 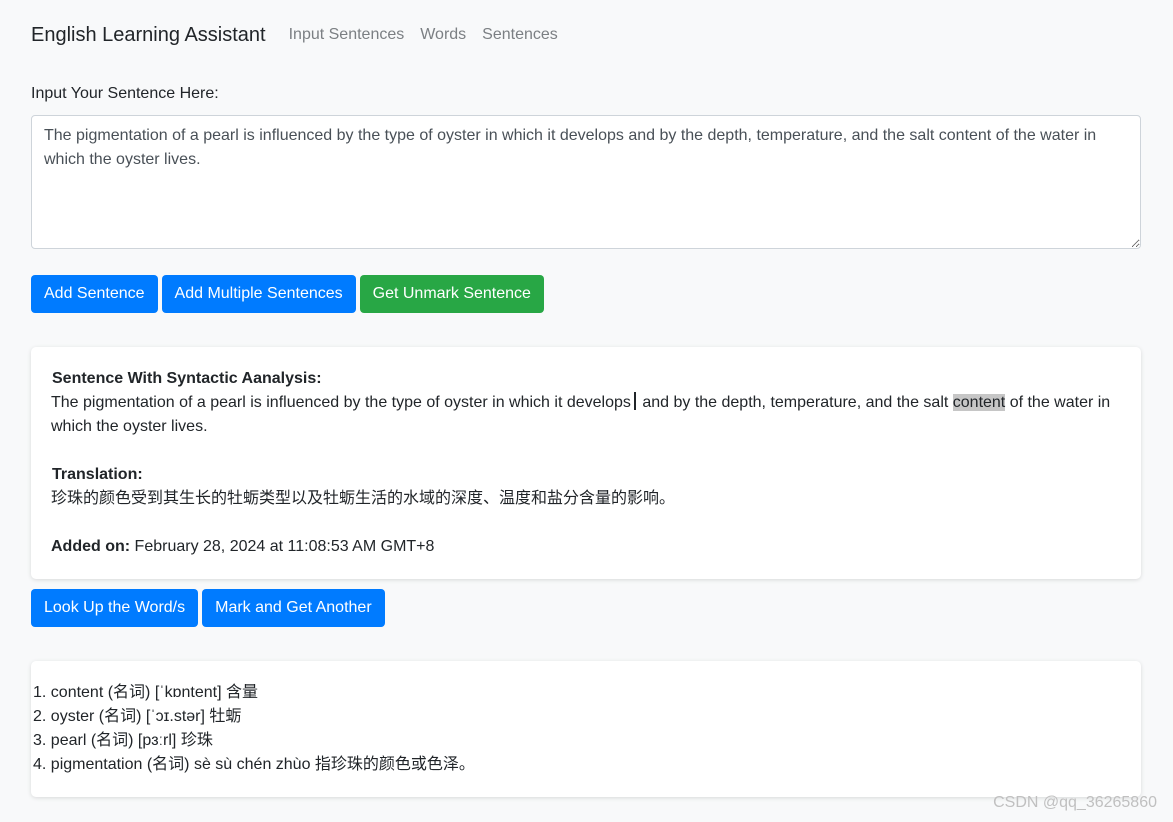 I want to click on nav-link-input-sentences: Input Sentences, so click(x=347, y=35).